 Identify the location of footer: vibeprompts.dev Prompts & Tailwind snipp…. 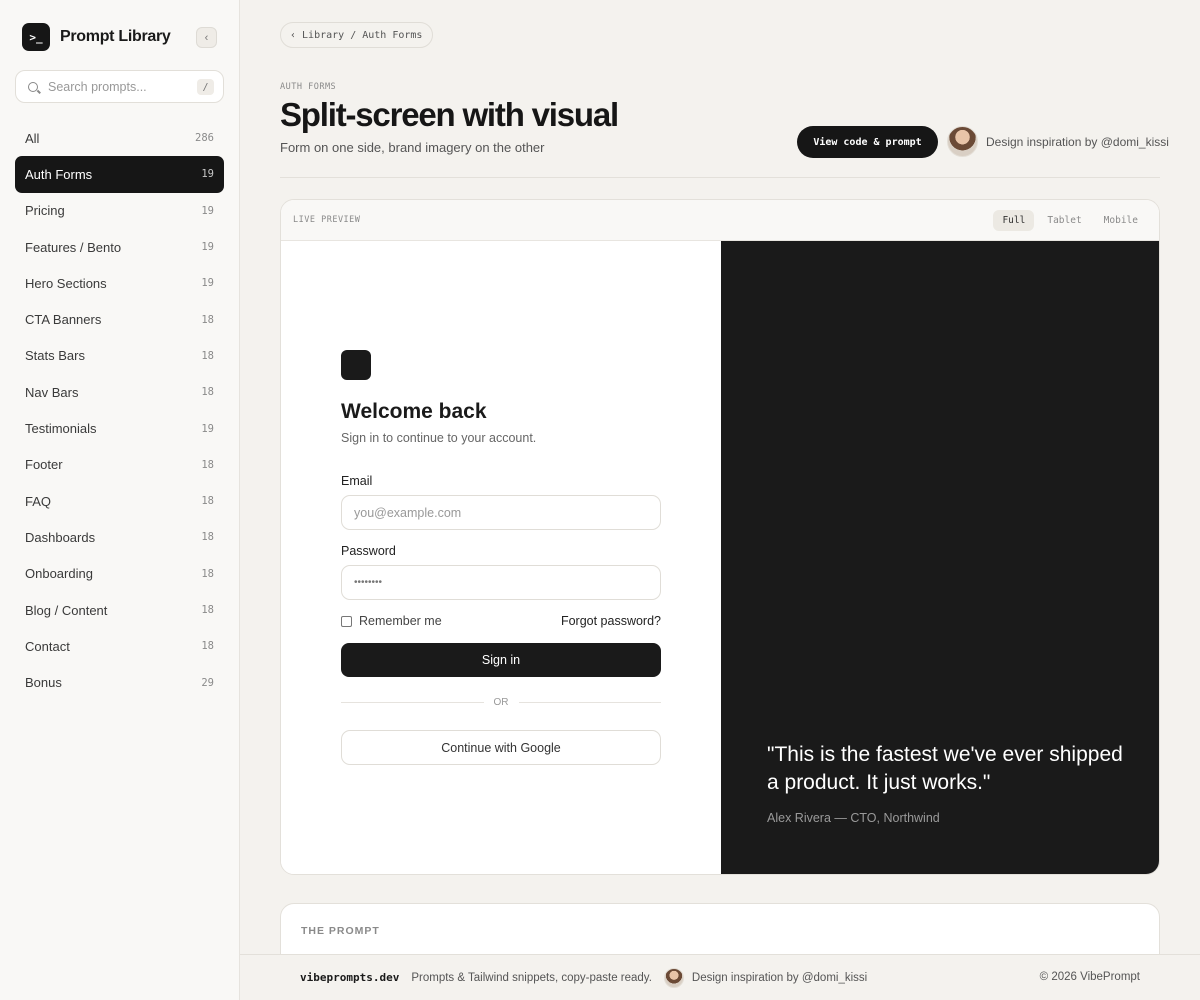
(720, 977).